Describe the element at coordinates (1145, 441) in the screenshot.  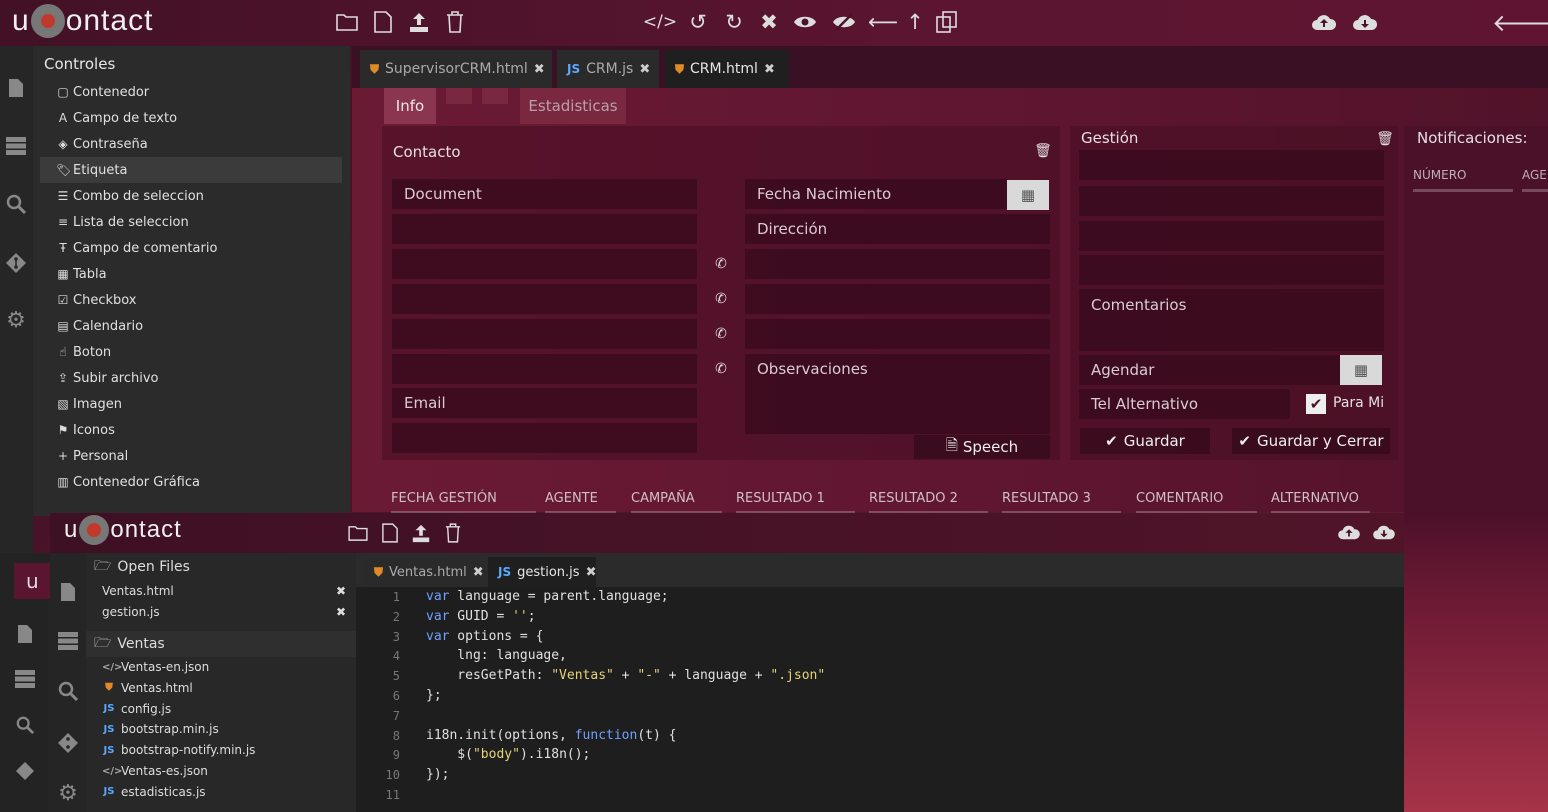
I see `guardar-button: ✔ Guardar` at that location.